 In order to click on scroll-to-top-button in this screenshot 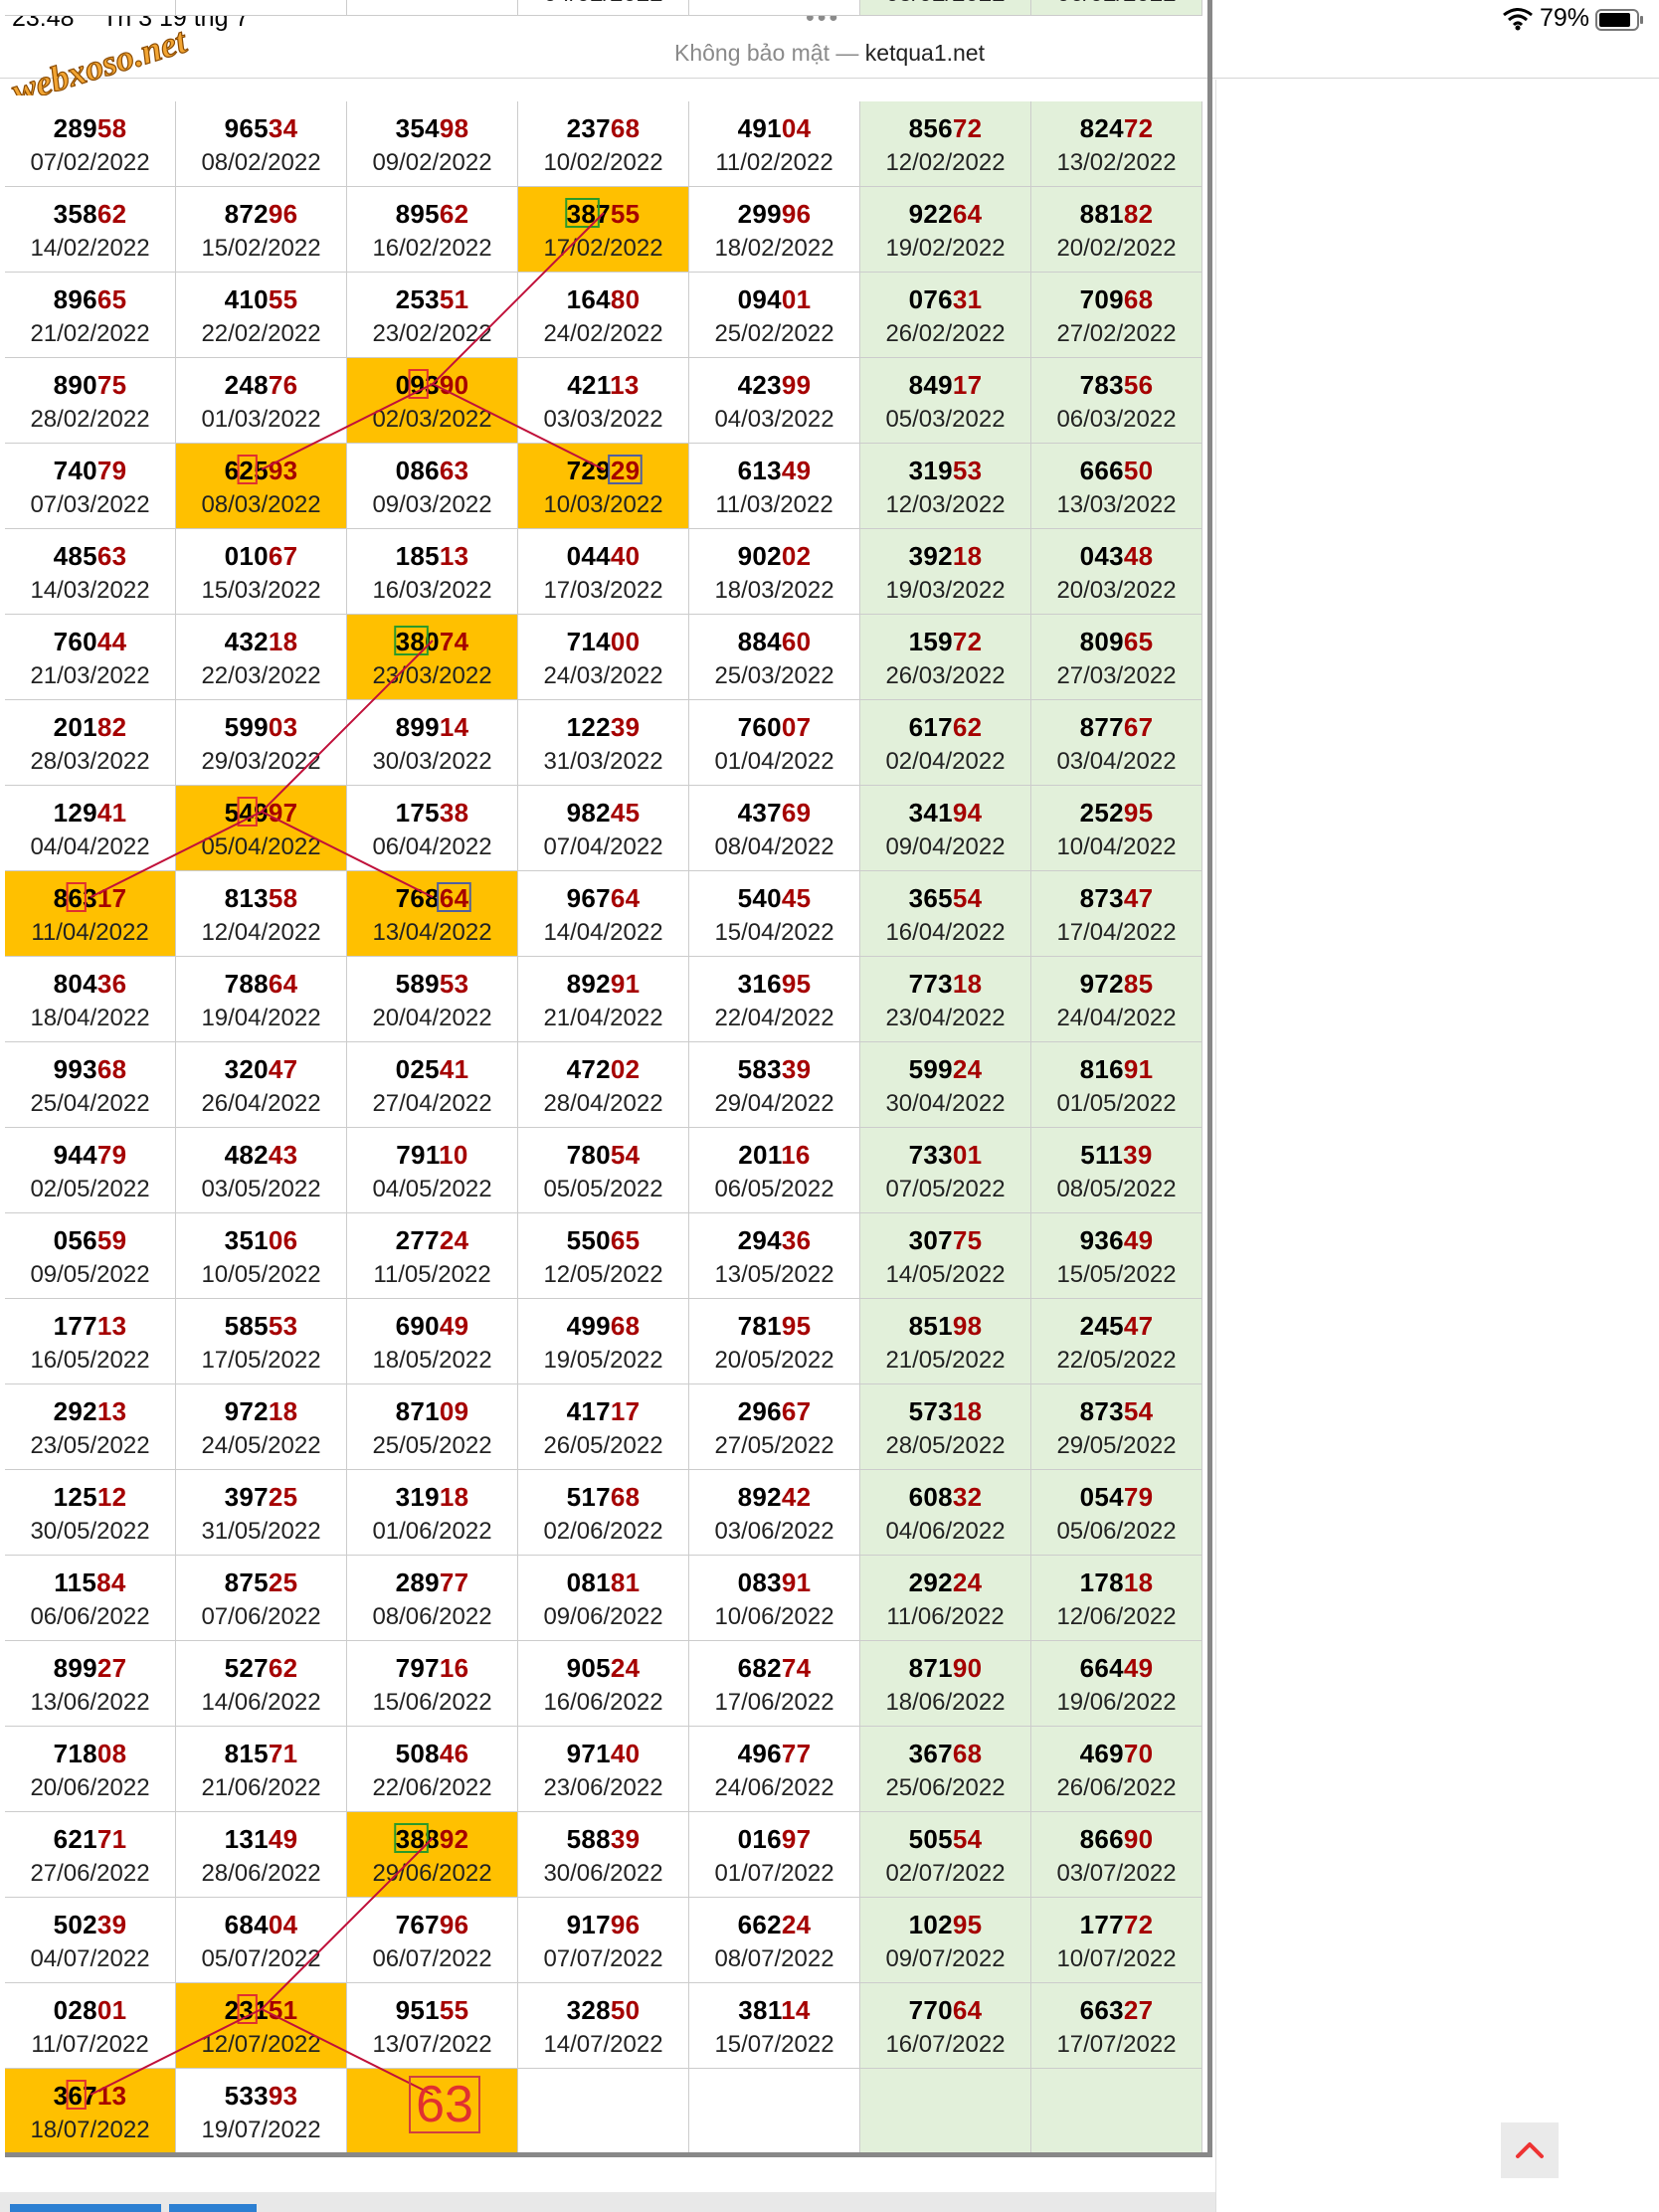, I will do `click(1530, 2150)`.